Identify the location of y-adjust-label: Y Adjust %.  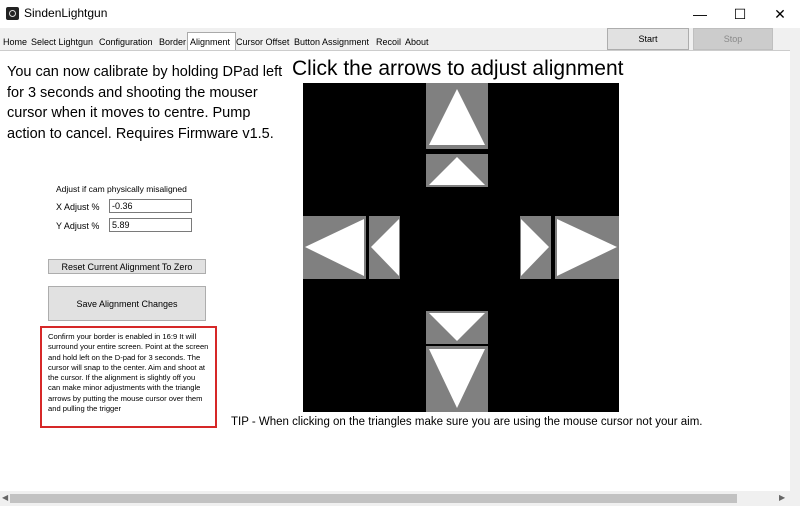
(78, 226).